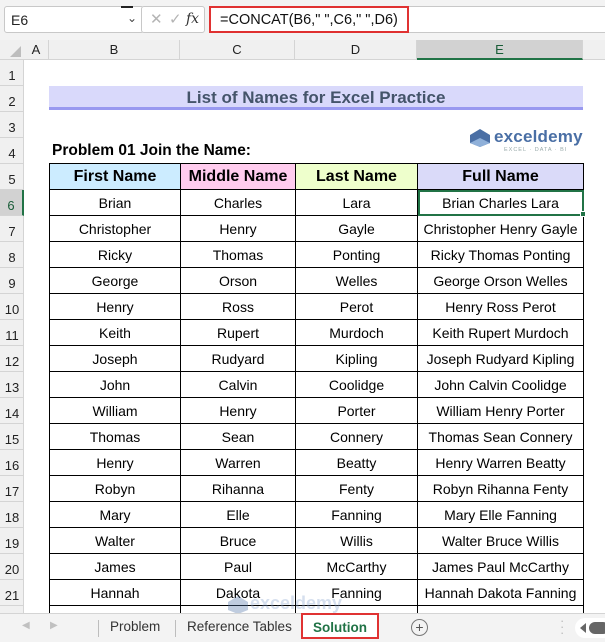  Describe the element at coordinates (115, 540) in the screenshot. I see `cell-first-name: Walter` at that location.